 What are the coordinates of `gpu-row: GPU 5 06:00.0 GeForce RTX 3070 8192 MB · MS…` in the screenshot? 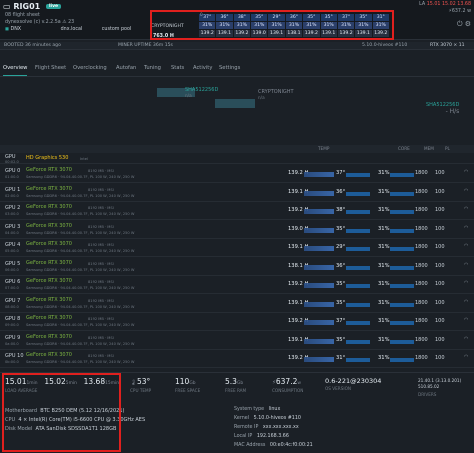 It's located at (237, 267).